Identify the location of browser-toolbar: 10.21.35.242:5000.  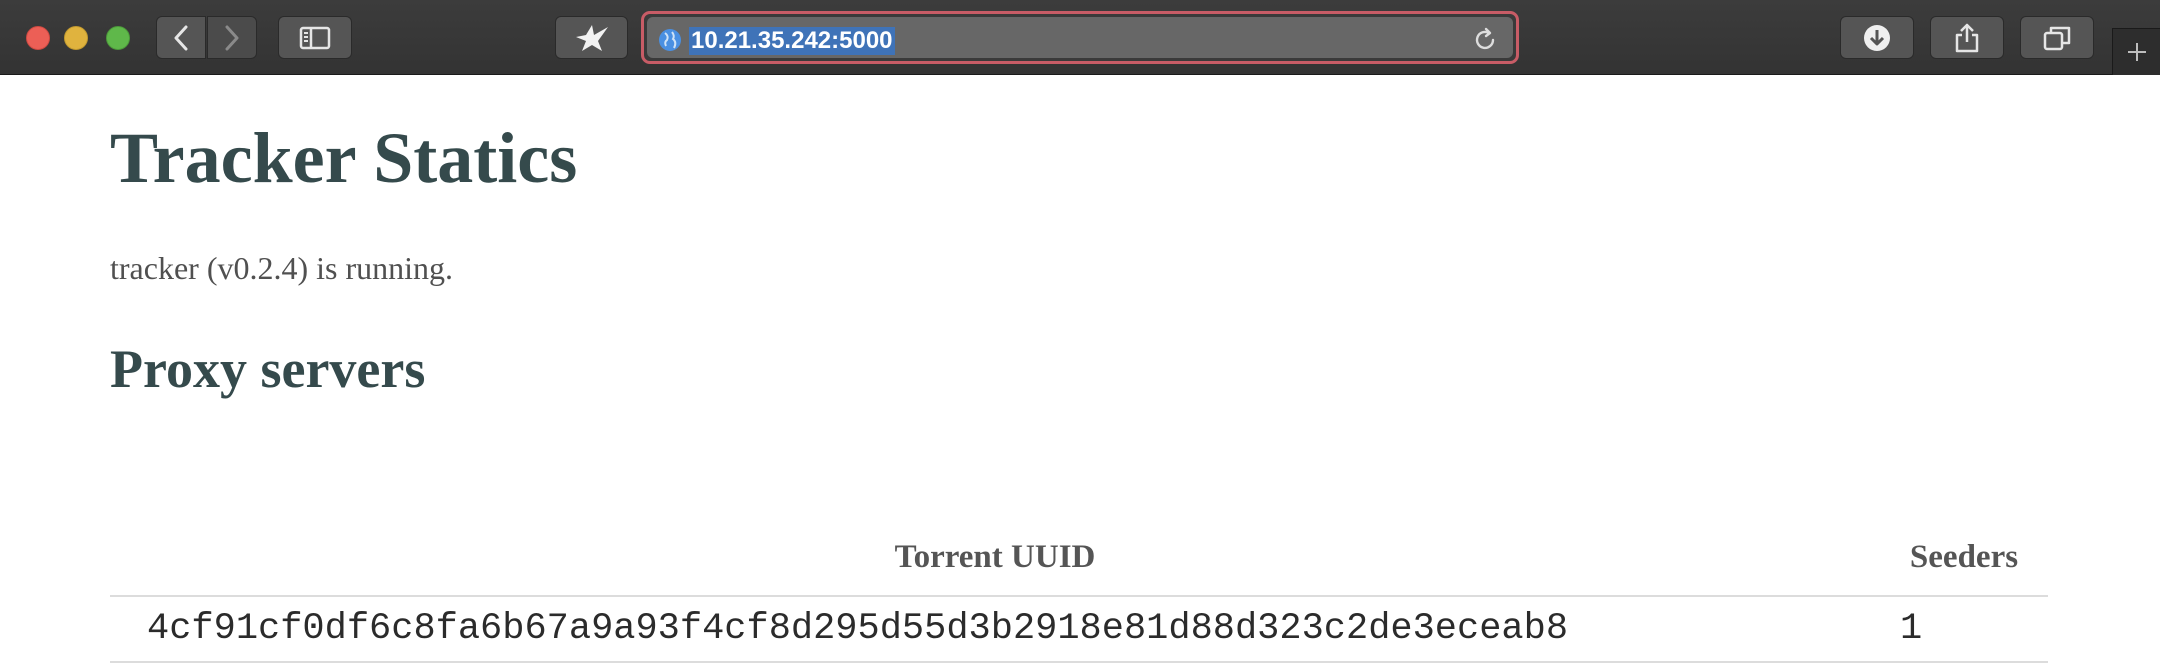
(1080, 37).